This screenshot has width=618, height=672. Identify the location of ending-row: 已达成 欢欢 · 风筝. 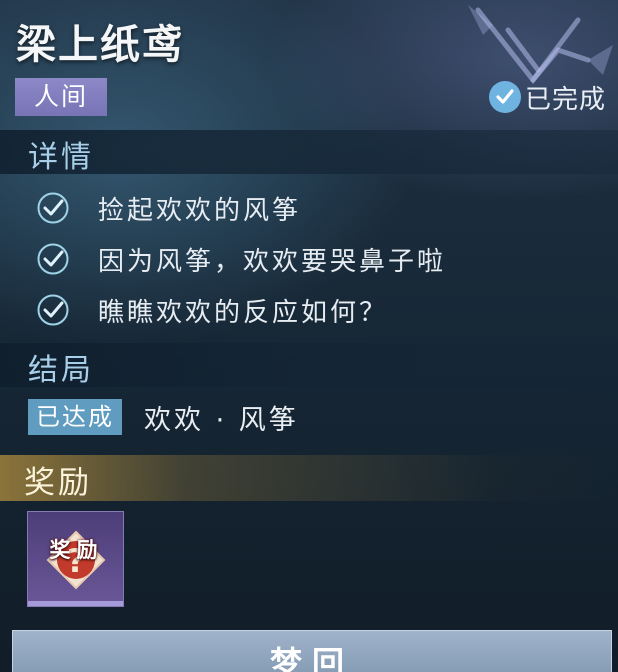
(163, 417).